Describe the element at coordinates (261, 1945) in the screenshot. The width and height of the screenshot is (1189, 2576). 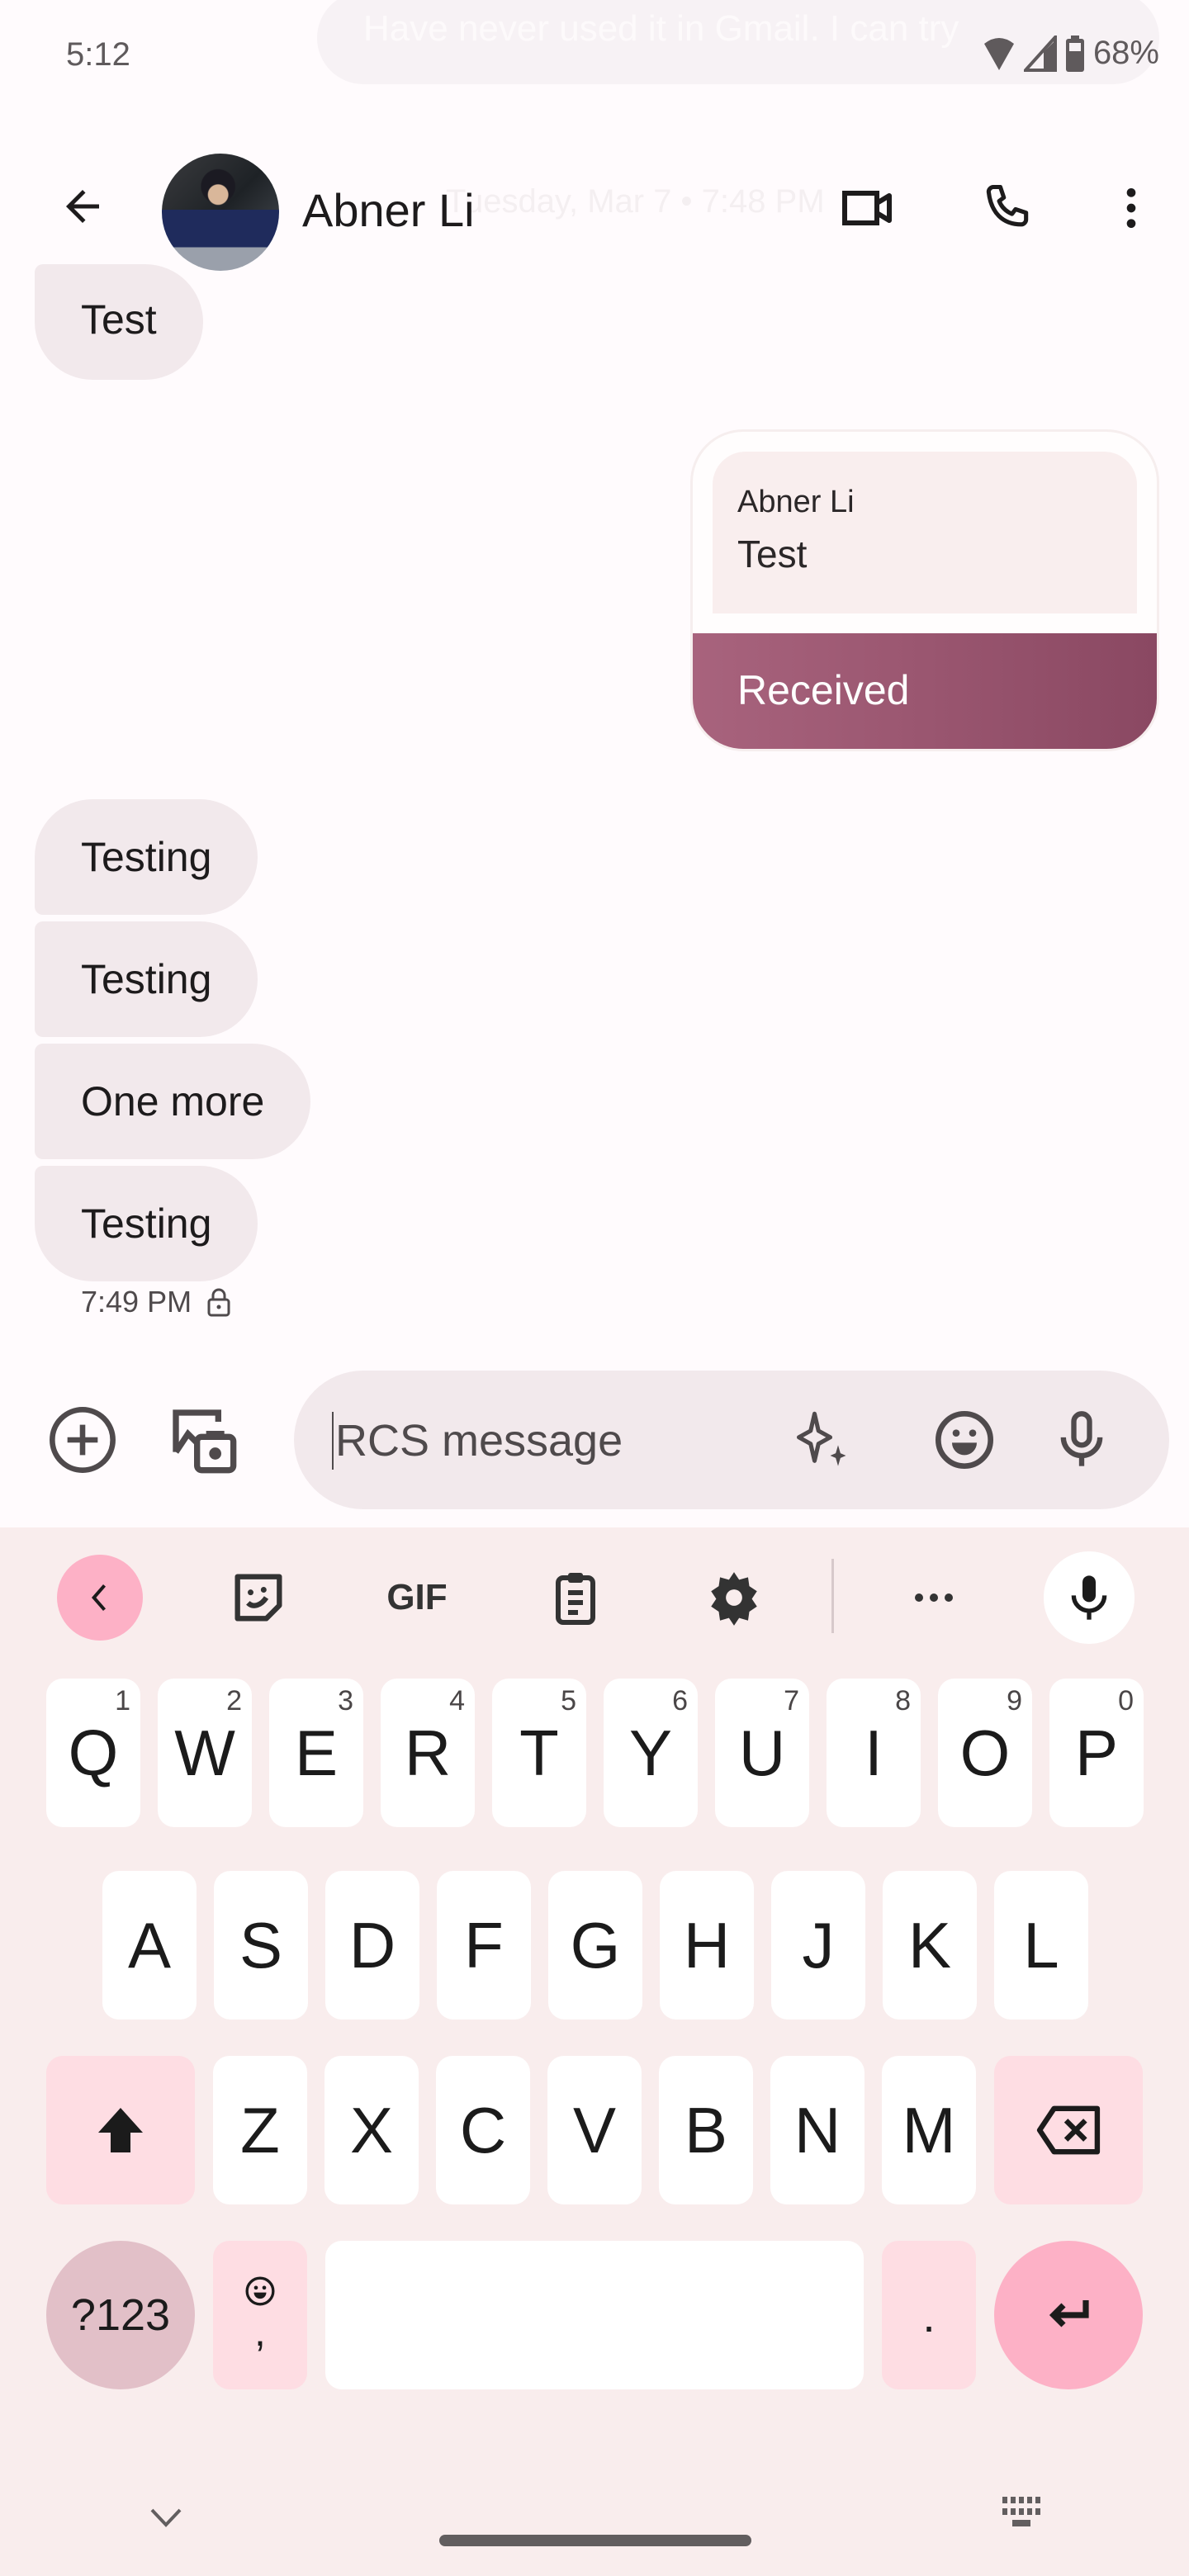
I see `key-s: S` at that location.